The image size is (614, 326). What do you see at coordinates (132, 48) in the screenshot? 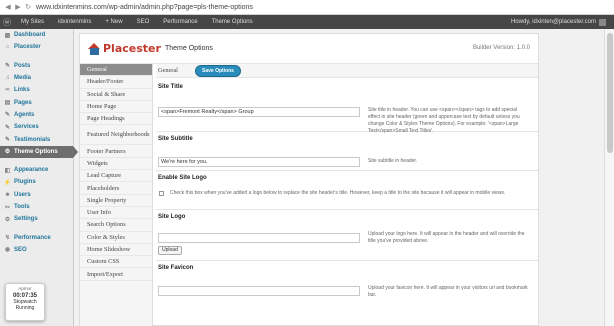
I see `brand-name: Placester` at bounding box center [132, 48].